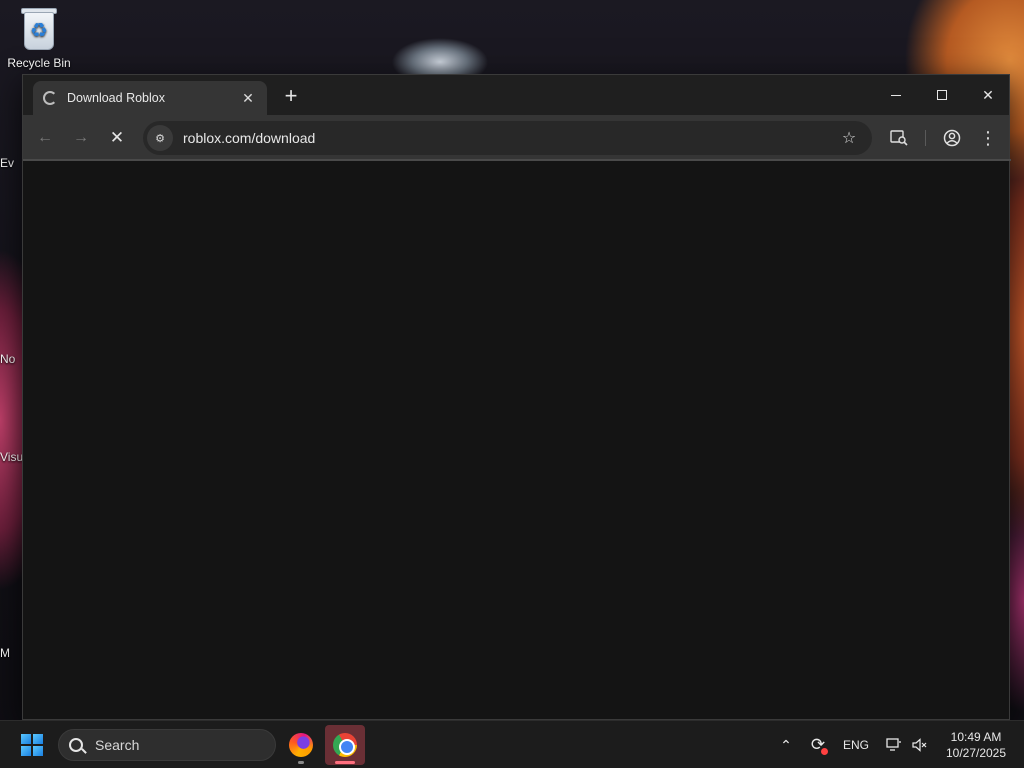 This screenshot has width=1024, height=768. What do you see at coordinates (39, 29) in the screenshot?
I see `recycle-bin-icon: ♻` at bounding box center [39, 29].